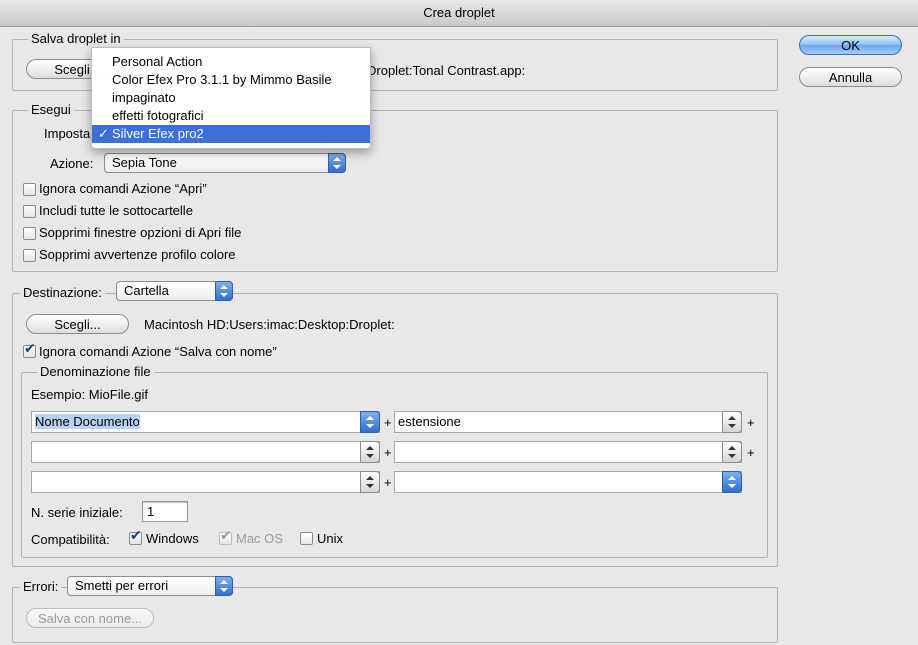  I want to click on compatibility-label: Compatibilità:, so click(70, 539).